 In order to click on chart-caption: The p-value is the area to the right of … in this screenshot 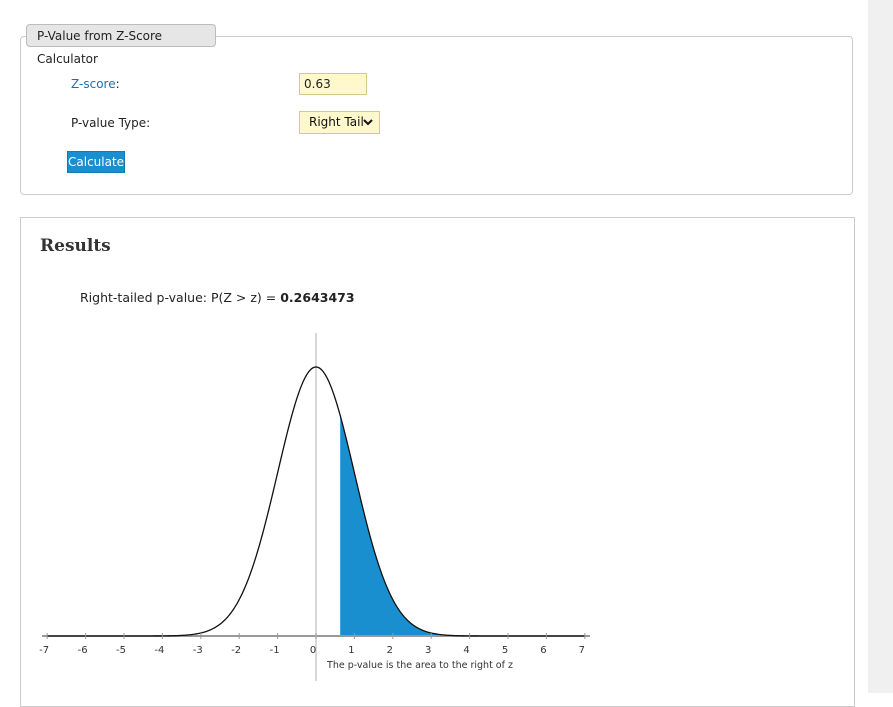, I will do `click(419, 665)`.